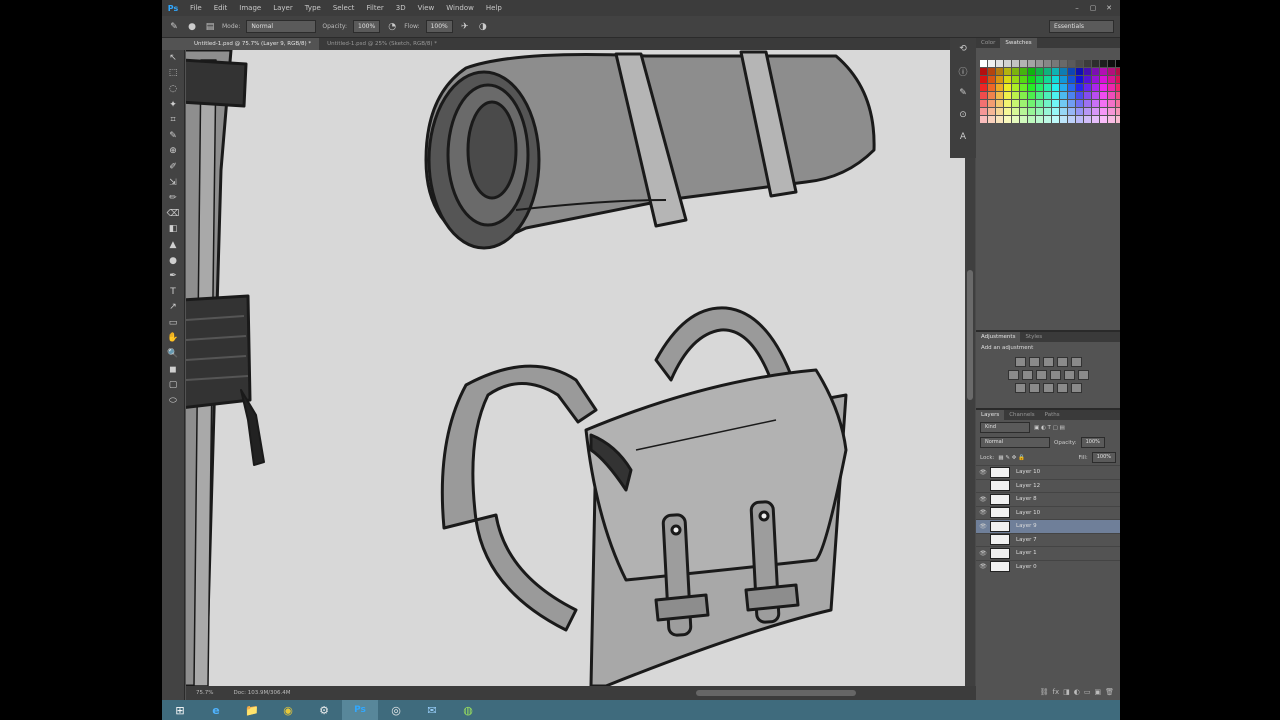 The height and width of the screenshot is (720, 1280). I want to click on visibility-eye-icon: 👁, so click(983, 472).